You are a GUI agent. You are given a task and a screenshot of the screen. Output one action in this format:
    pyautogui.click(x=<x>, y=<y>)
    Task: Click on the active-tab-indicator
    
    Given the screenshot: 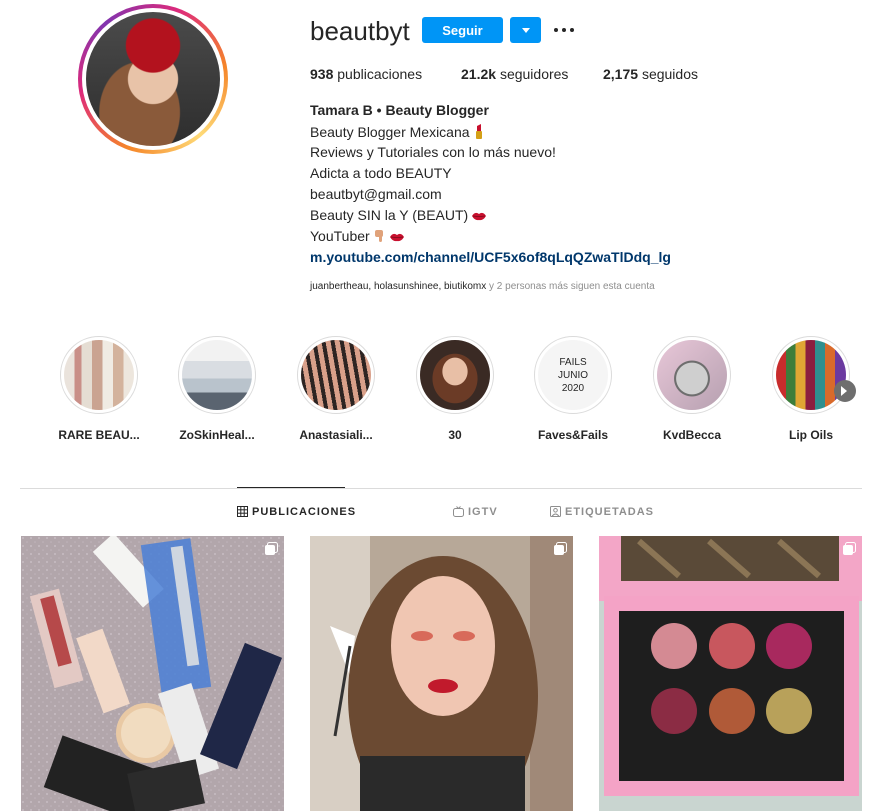 What is the action you would take?
    pyautogui.click(x=291, y=487)
    